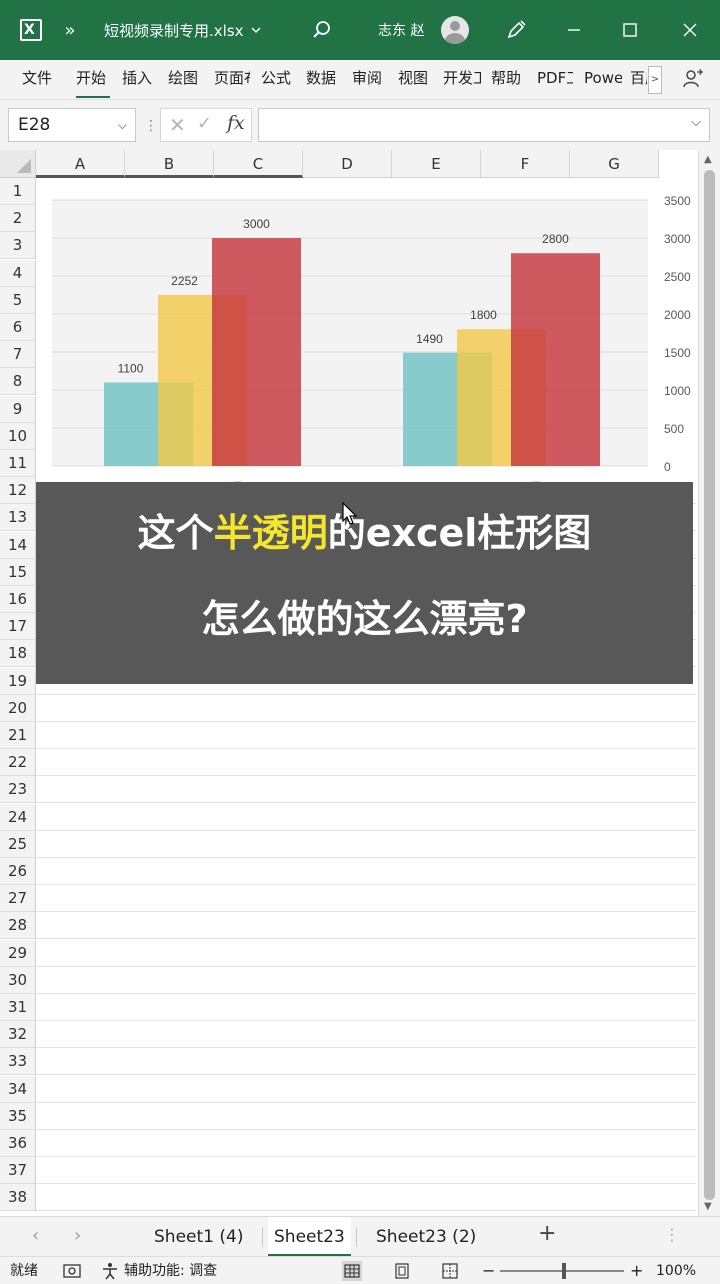 The width and height of the screenshot is (720, 1284). I want to click on tab-review: 审阅, so click(369, 79).